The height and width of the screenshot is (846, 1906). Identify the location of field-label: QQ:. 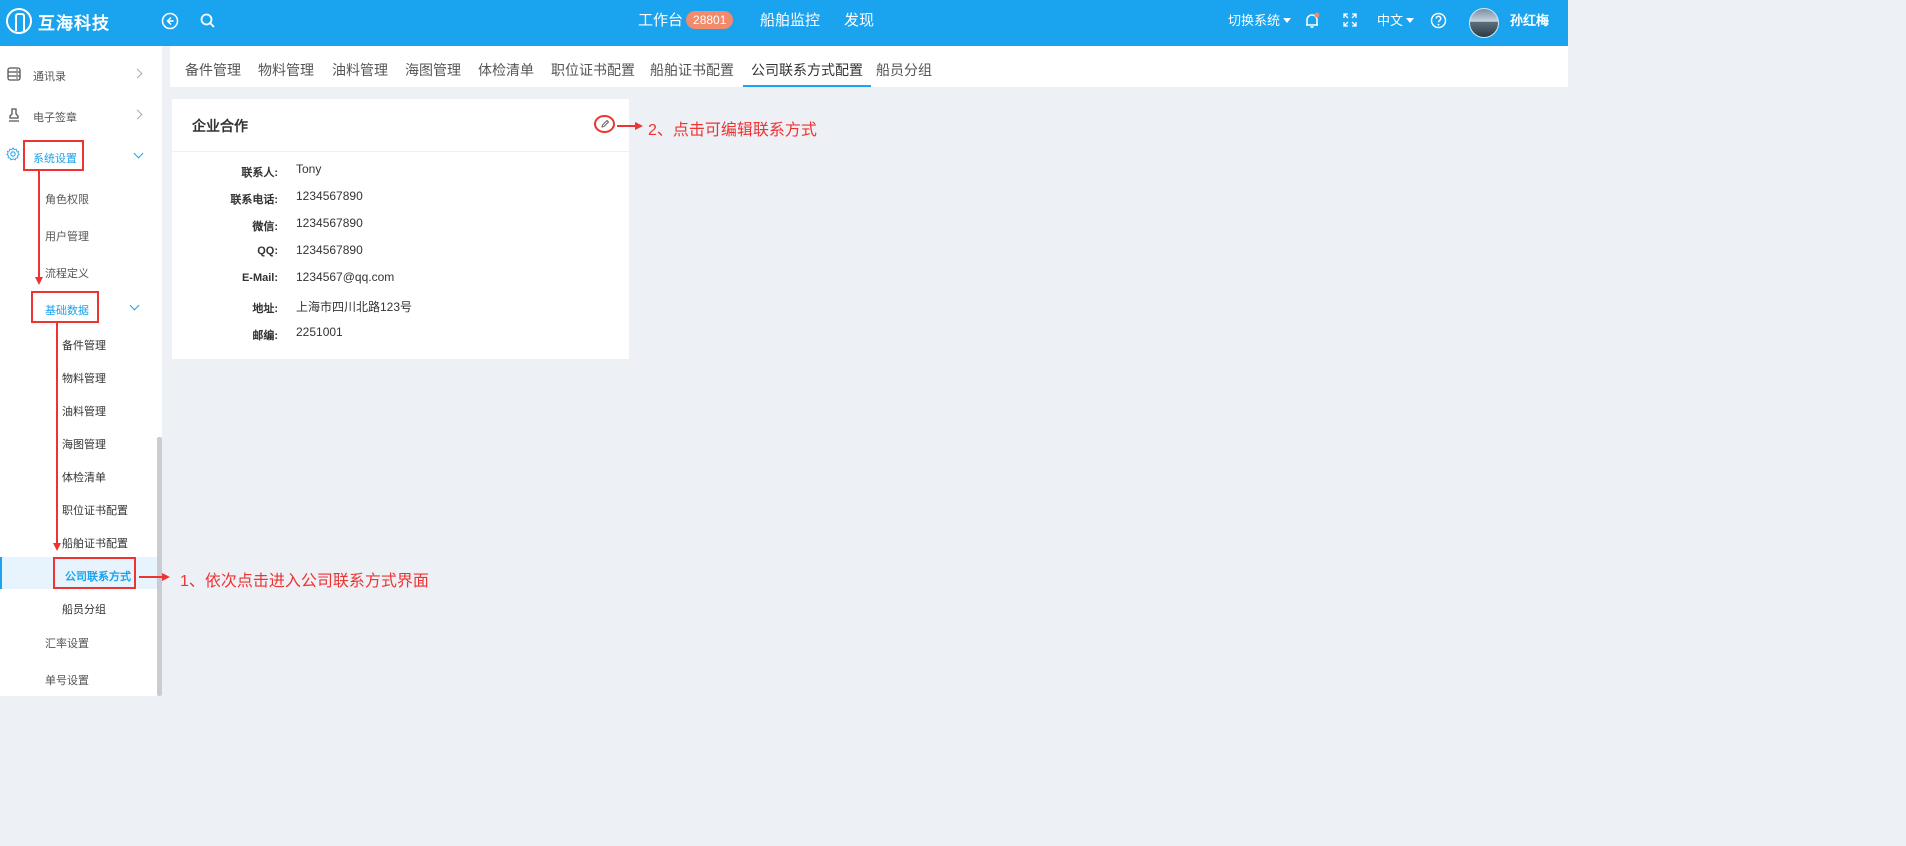
(267, 251).